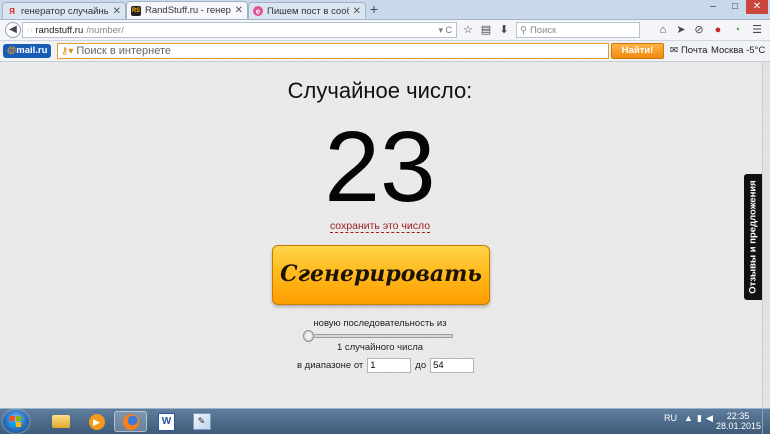 Image resolution: width=770 pixels, height=434 pixels. I want to click on random-number: 23, so click(380, 167).